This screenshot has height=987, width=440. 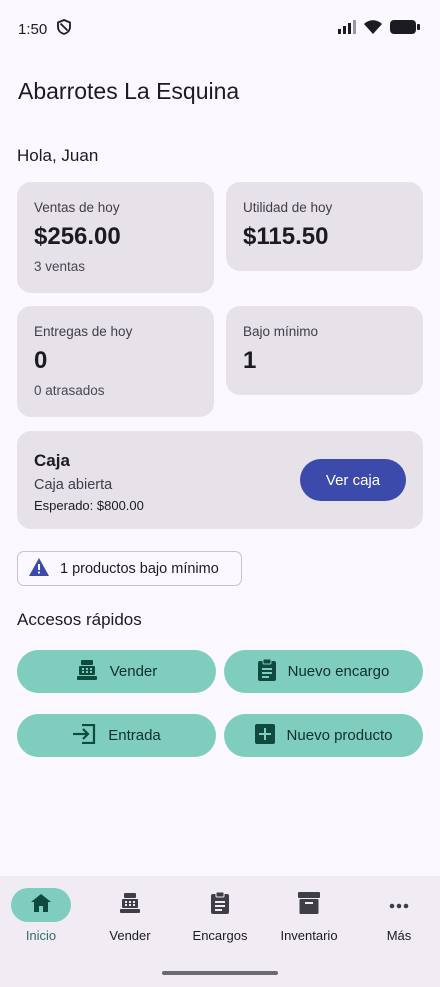 I want to click on more-horizontal-icon, so click(x=399, y=905).